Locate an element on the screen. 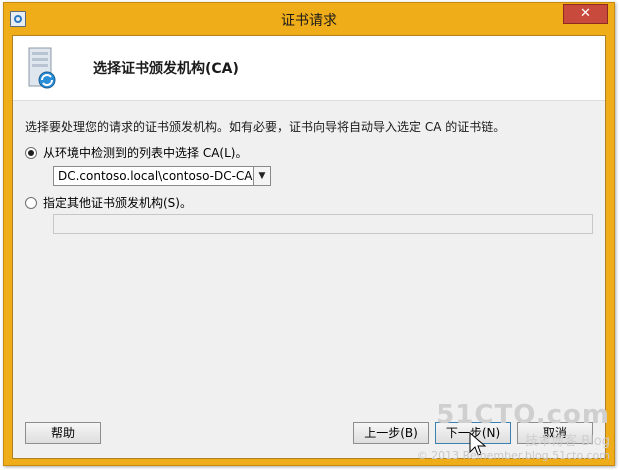  page-title: 选择证书颁发机构(CA) is located at coordinates (166, 69).